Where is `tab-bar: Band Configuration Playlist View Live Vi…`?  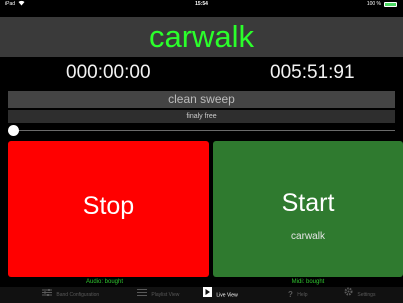
tab-bar: Band Configuration Playlist View Live Vi… is located at coordinates (201, 295).